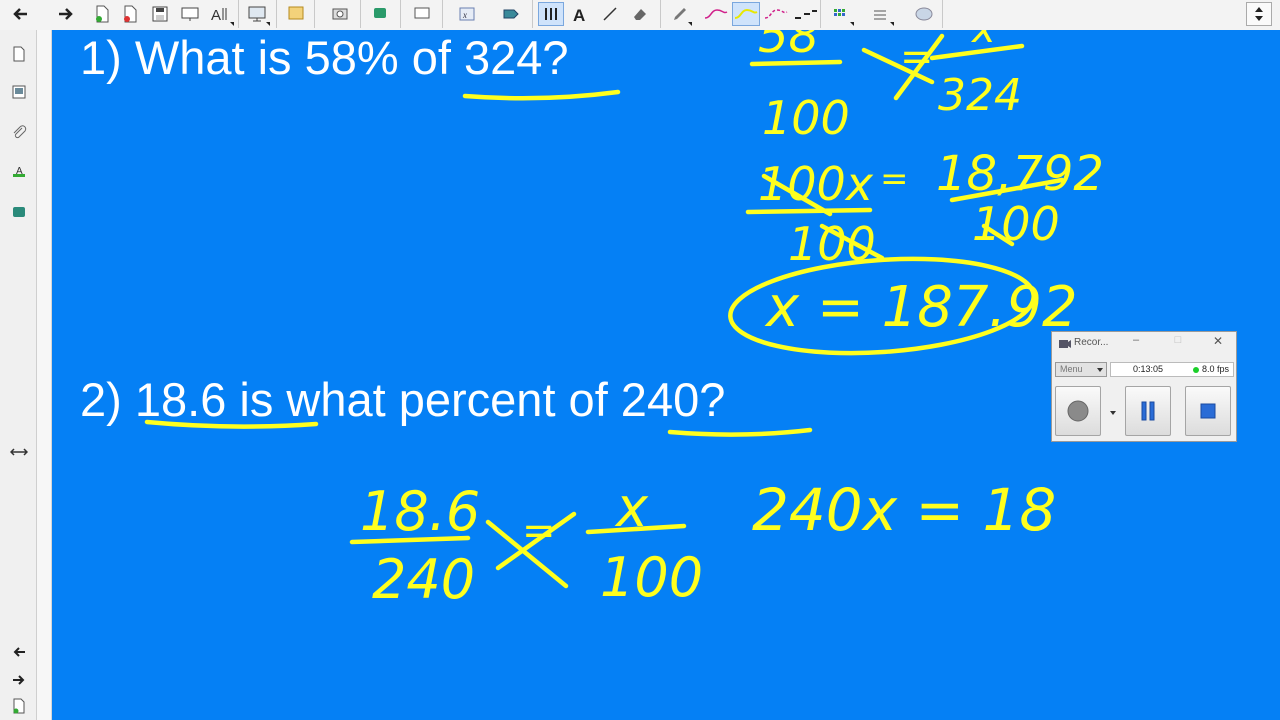 This screenshot has width=1280, height=720. What do you see at coordinates (420, 511) in the screenshot?
I see `p2-numerator: 18.6` at bounding box center [420, 511].